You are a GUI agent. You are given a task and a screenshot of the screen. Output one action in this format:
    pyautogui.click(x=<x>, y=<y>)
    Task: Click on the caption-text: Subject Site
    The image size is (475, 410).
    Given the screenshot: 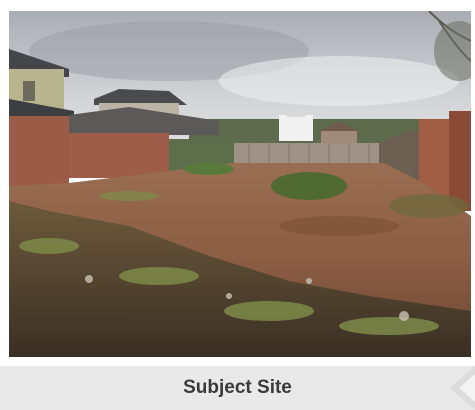 What is the action you would take?
    pyautogui.click(x=237, y=387)
    